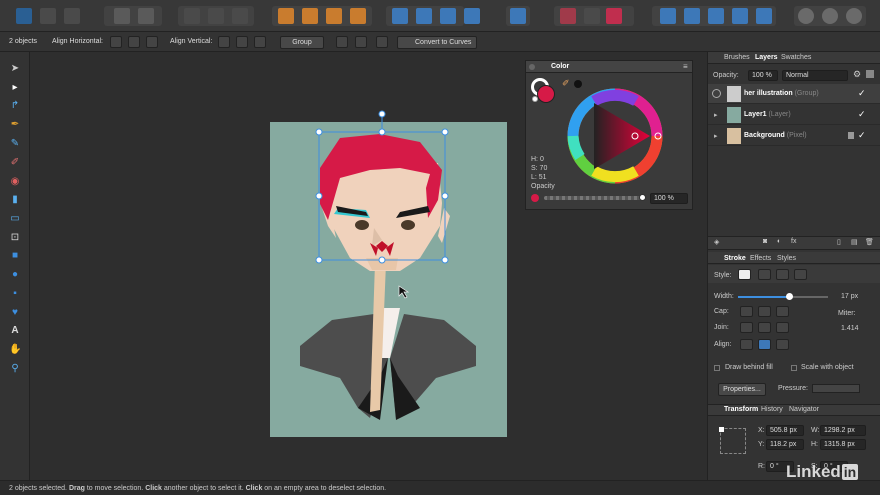 This screenshot has height=495, width=880. Describe the element at coordinates (382, 114) in the screenshot. I see `rotation-handle` at that location.